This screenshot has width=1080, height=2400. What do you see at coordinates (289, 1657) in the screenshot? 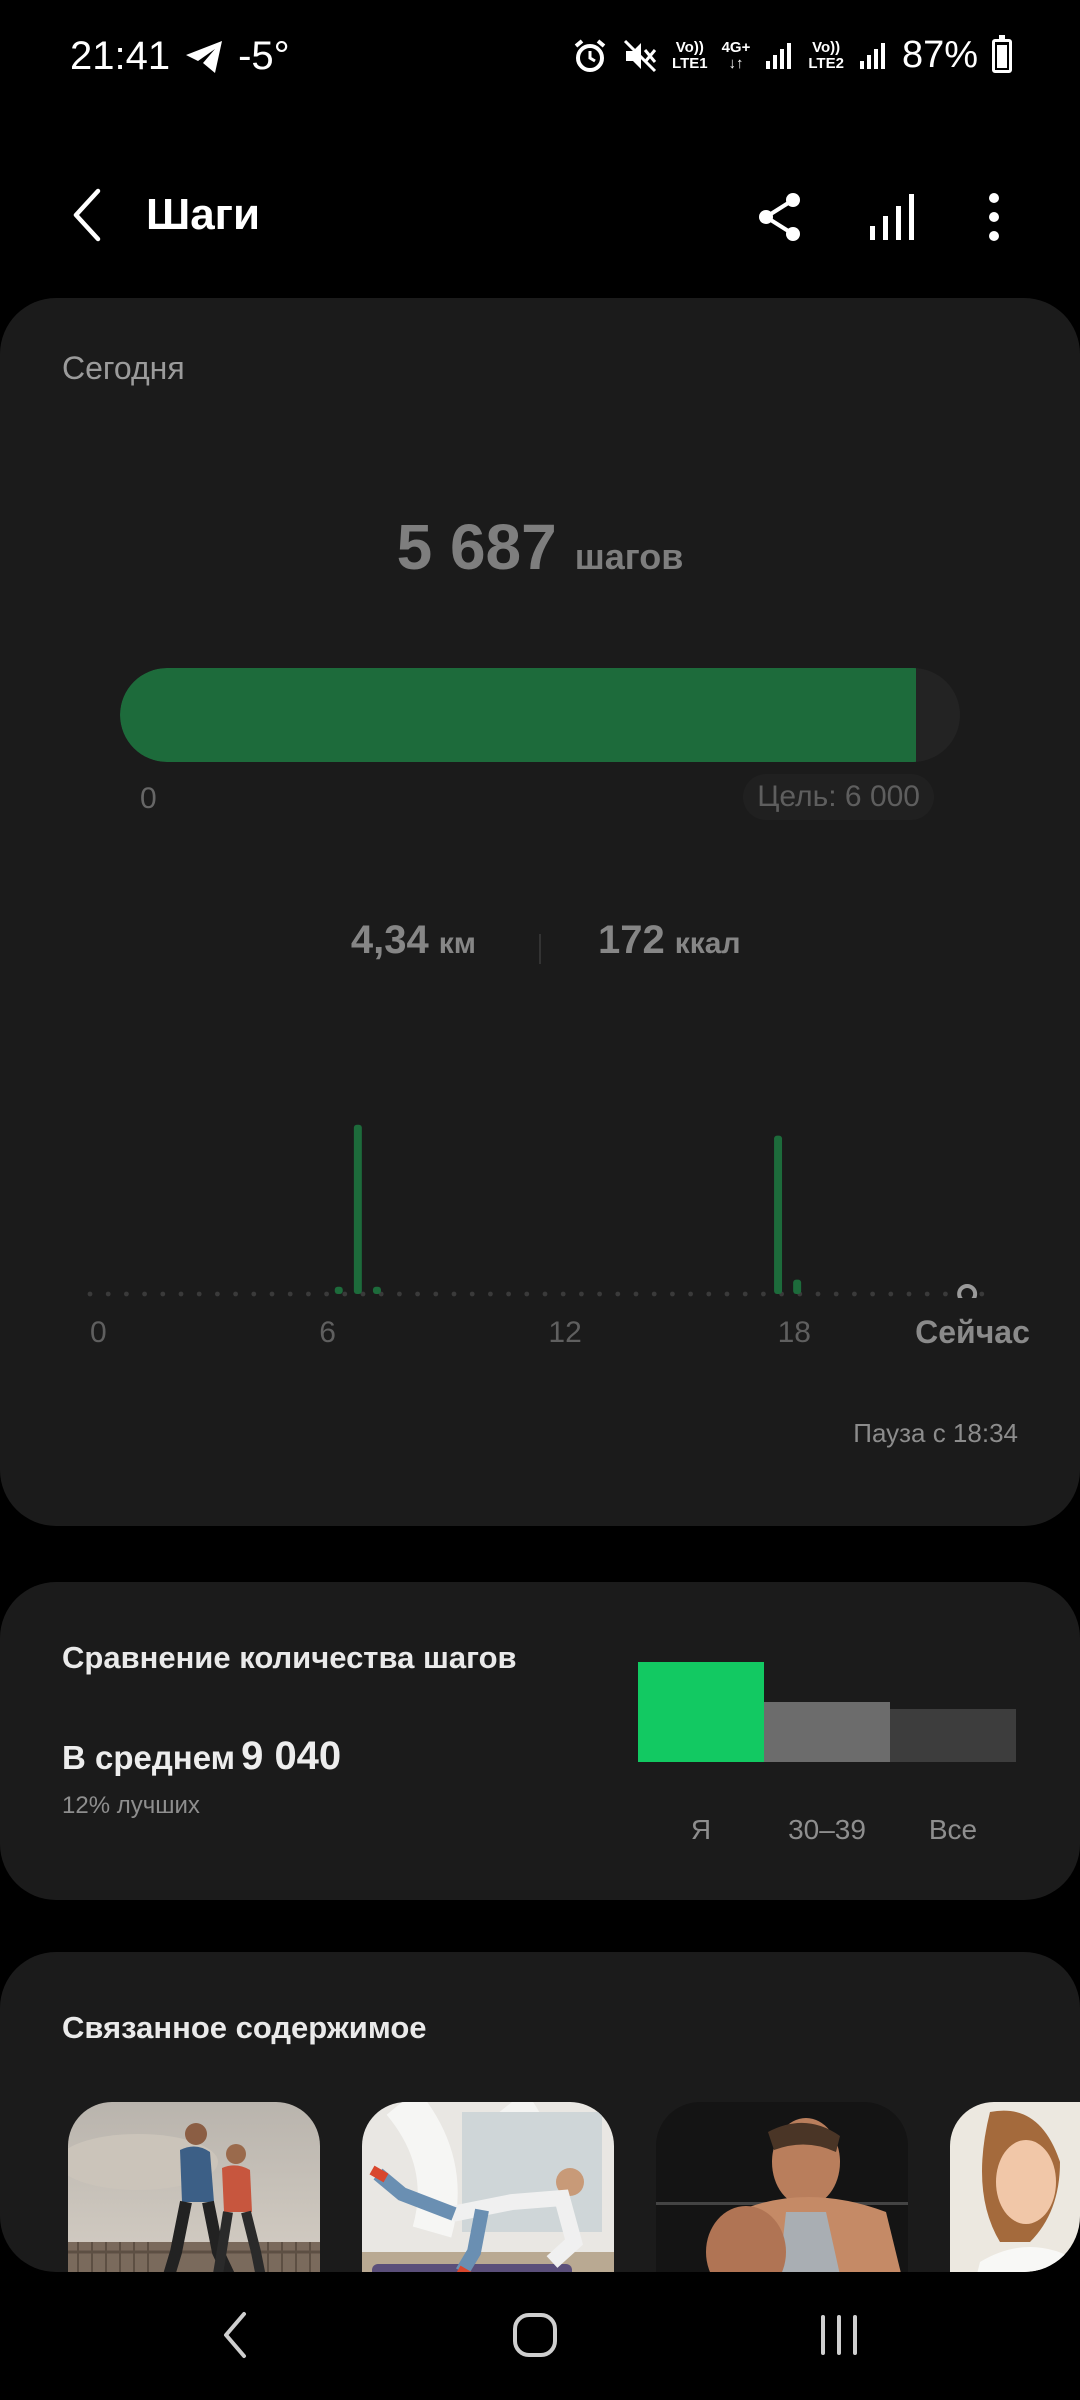
I see `comparison-title: Сравнение количества шагов` at bounding box center [289, 1657].